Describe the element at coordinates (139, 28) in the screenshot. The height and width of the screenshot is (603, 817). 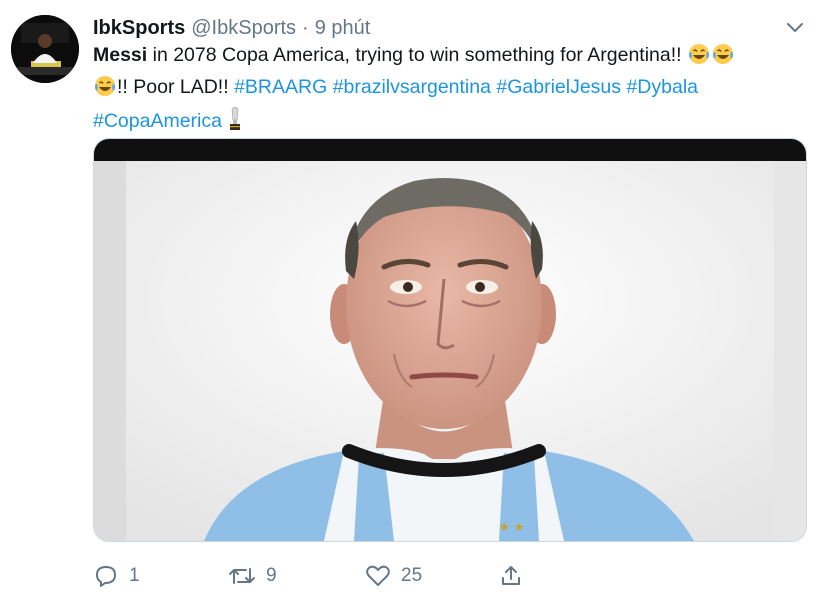
I see `display-name: IbkSports` at that location.